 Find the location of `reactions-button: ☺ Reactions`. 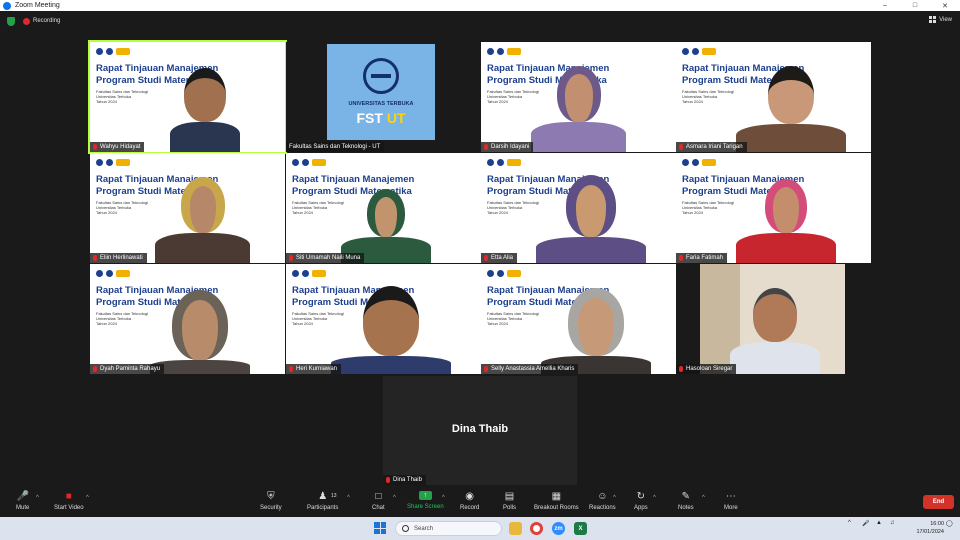

reactions-button: ☺ Reactions is located at coordinates (602, 501).